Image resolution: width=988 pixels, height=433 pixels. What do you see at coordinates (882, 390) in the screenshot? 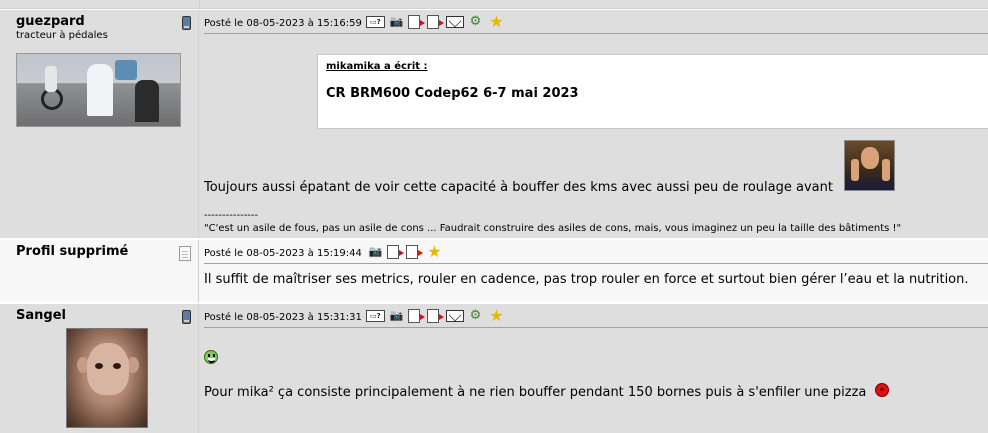
I see `smiley-red-icon` at bounding box center [882, 390].